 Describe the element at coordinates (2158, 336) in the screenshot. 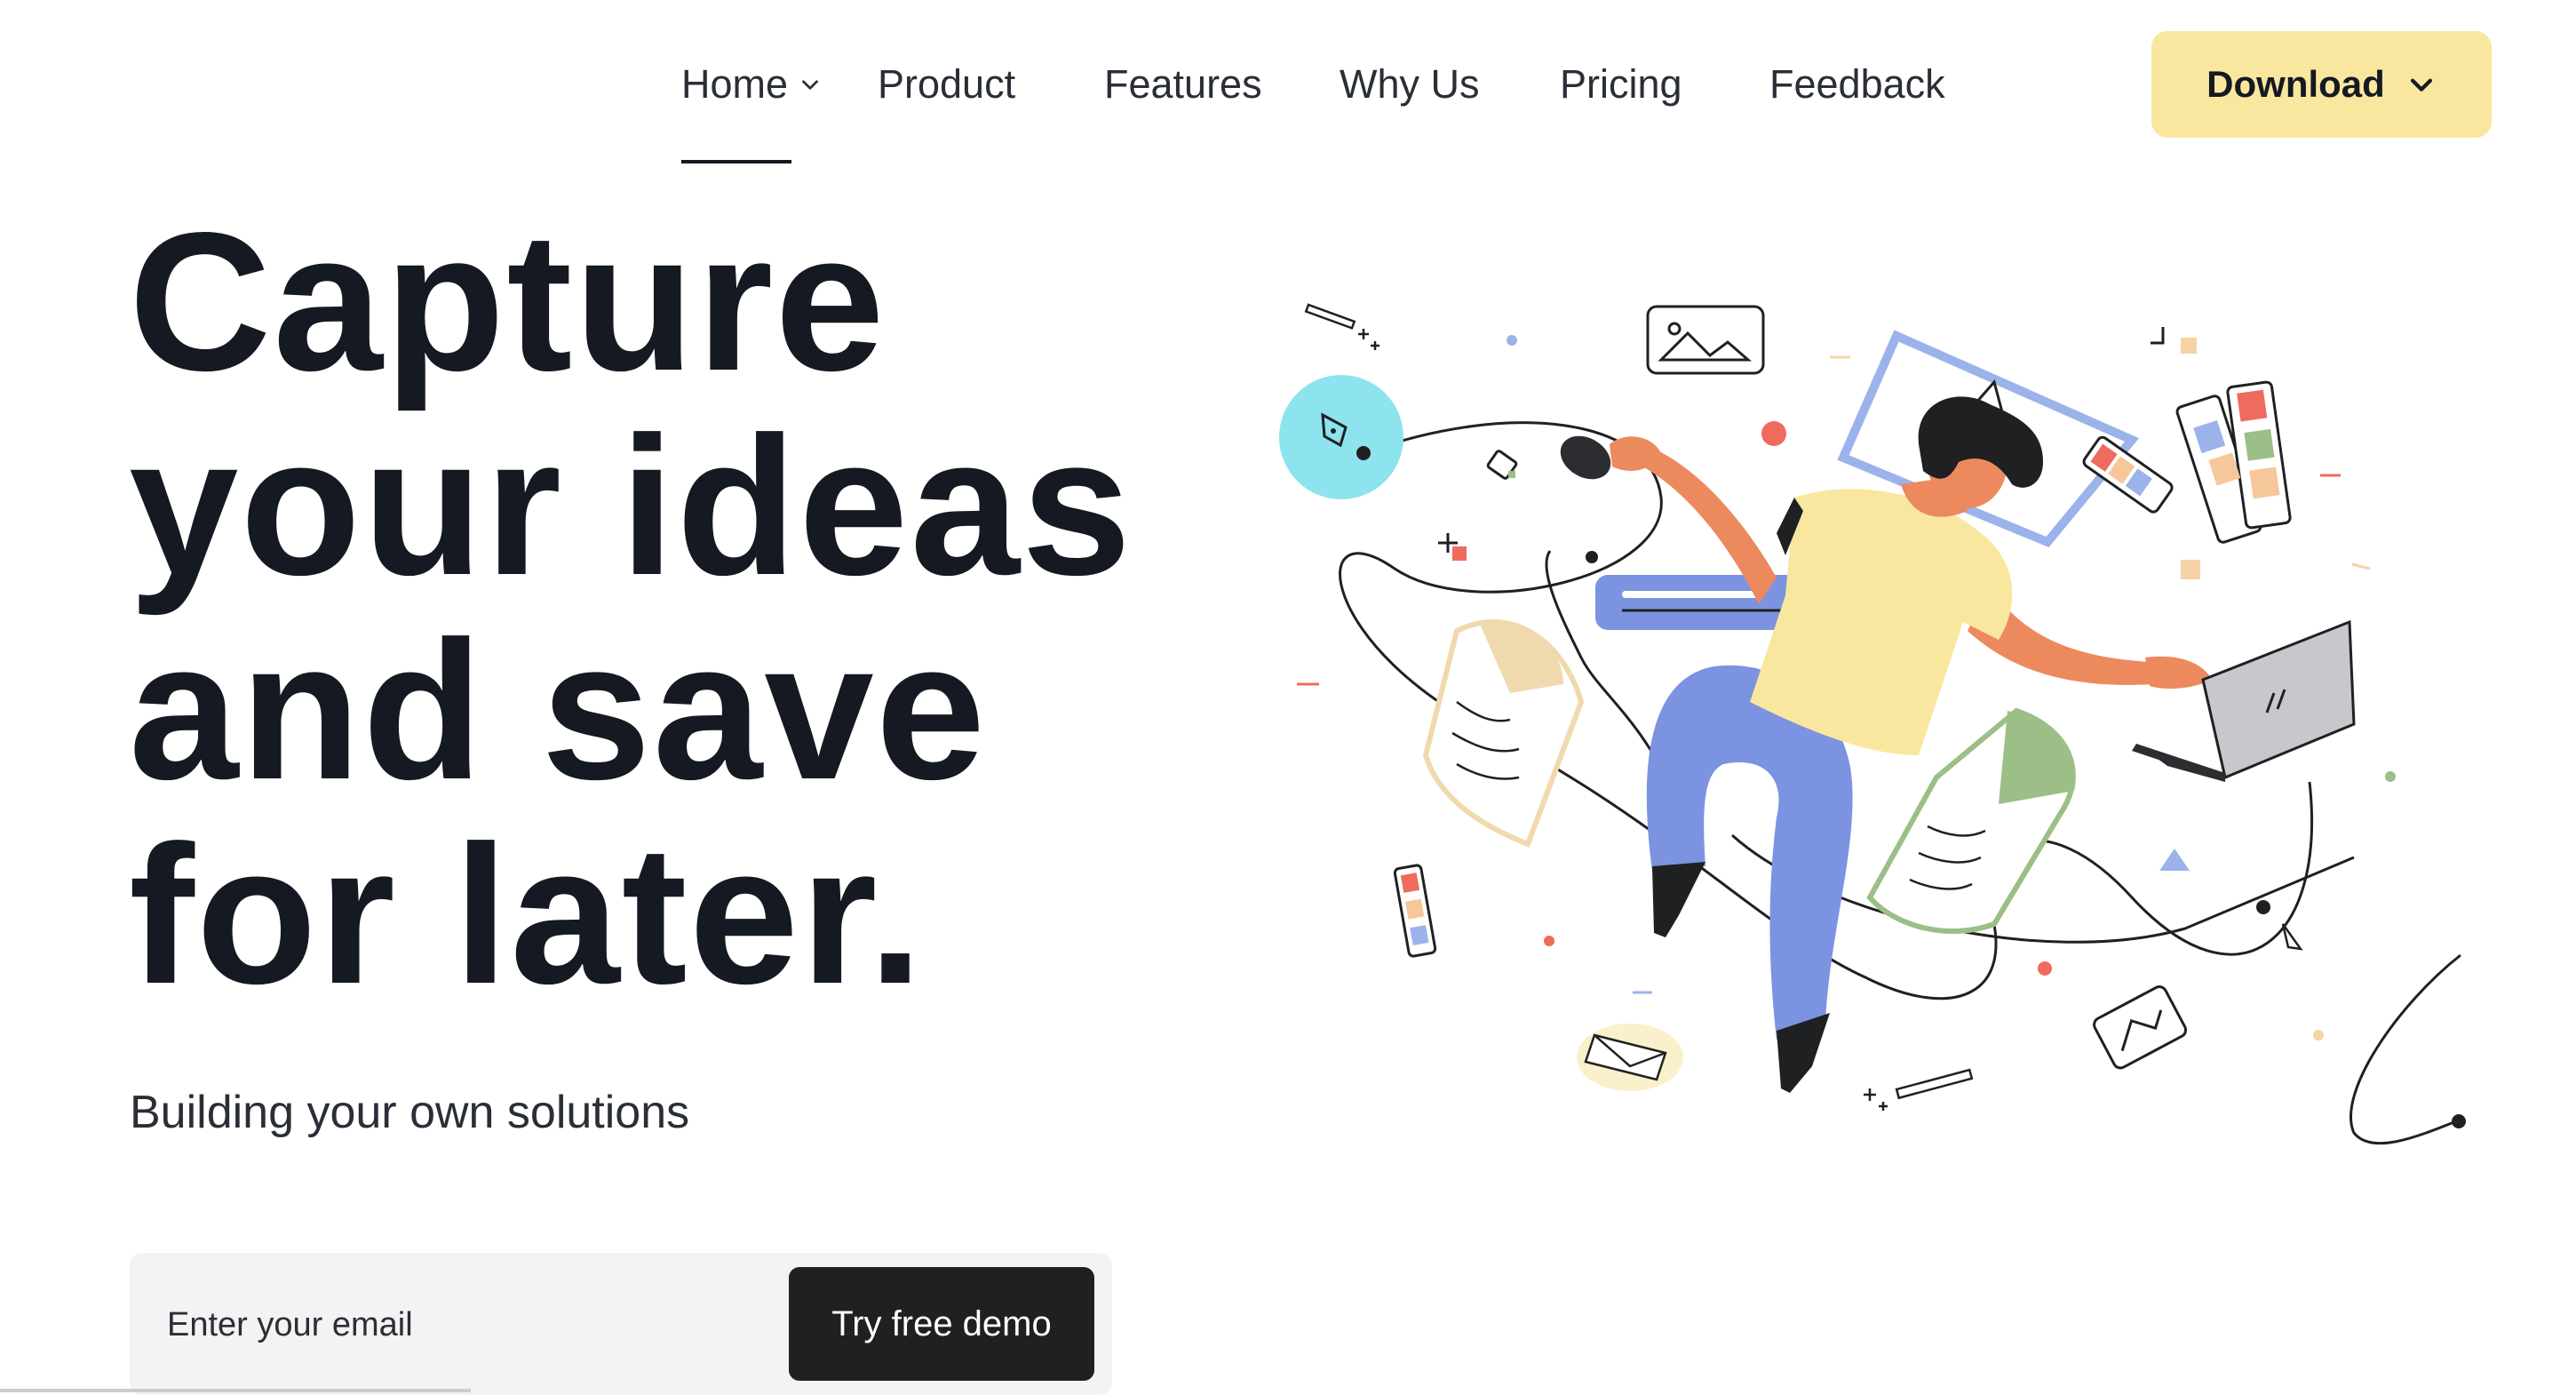

I see `decor-plus` at that location.